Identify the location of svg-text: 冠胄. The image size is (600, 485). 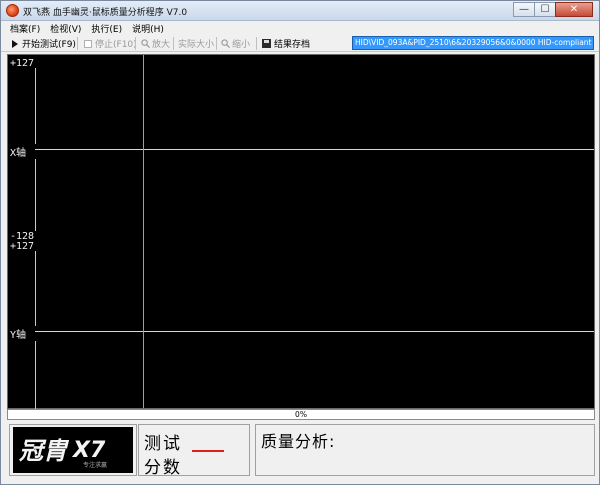
(44, 450).